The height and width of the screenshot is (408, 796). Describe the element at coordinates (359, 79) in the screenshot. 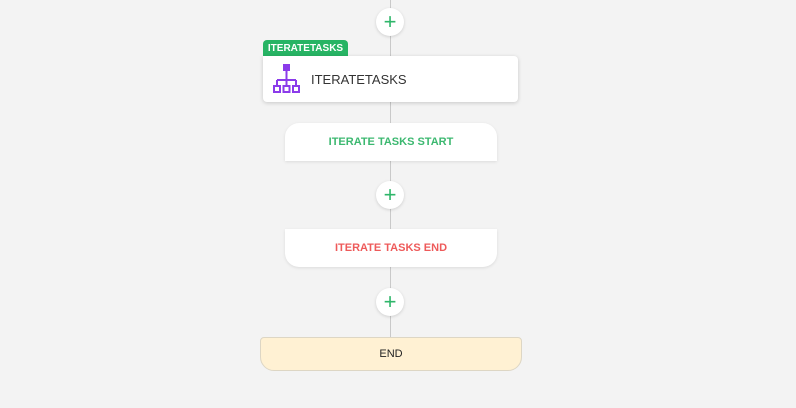

I see `card-title: ITERATETASKS` at that location.